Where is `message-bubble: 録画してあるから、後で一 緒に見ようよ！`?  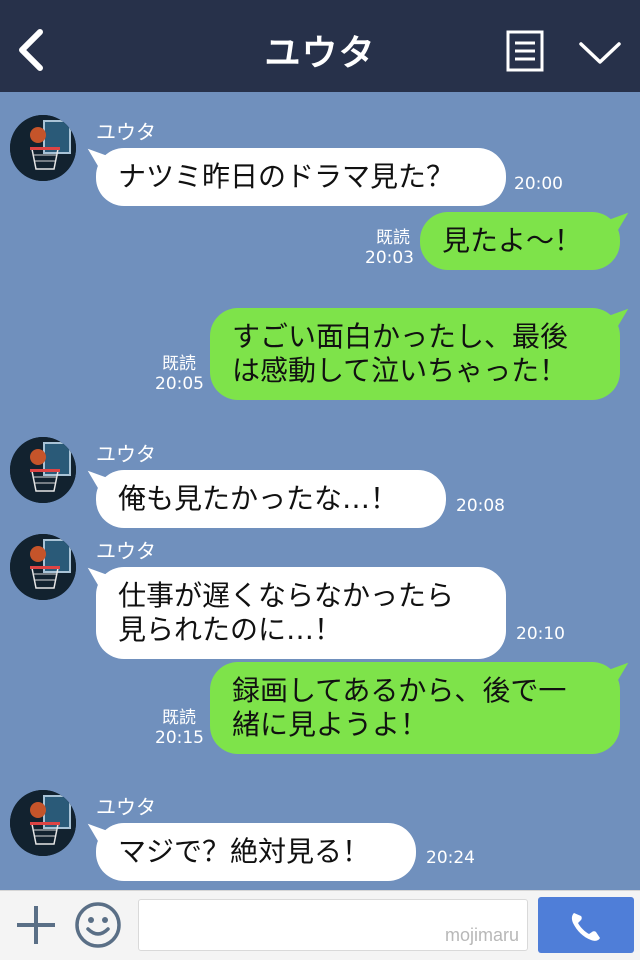 message-bubble: 録画してあるから、後で一 緒に見ようよ！ is located at coordinates (415, 708).